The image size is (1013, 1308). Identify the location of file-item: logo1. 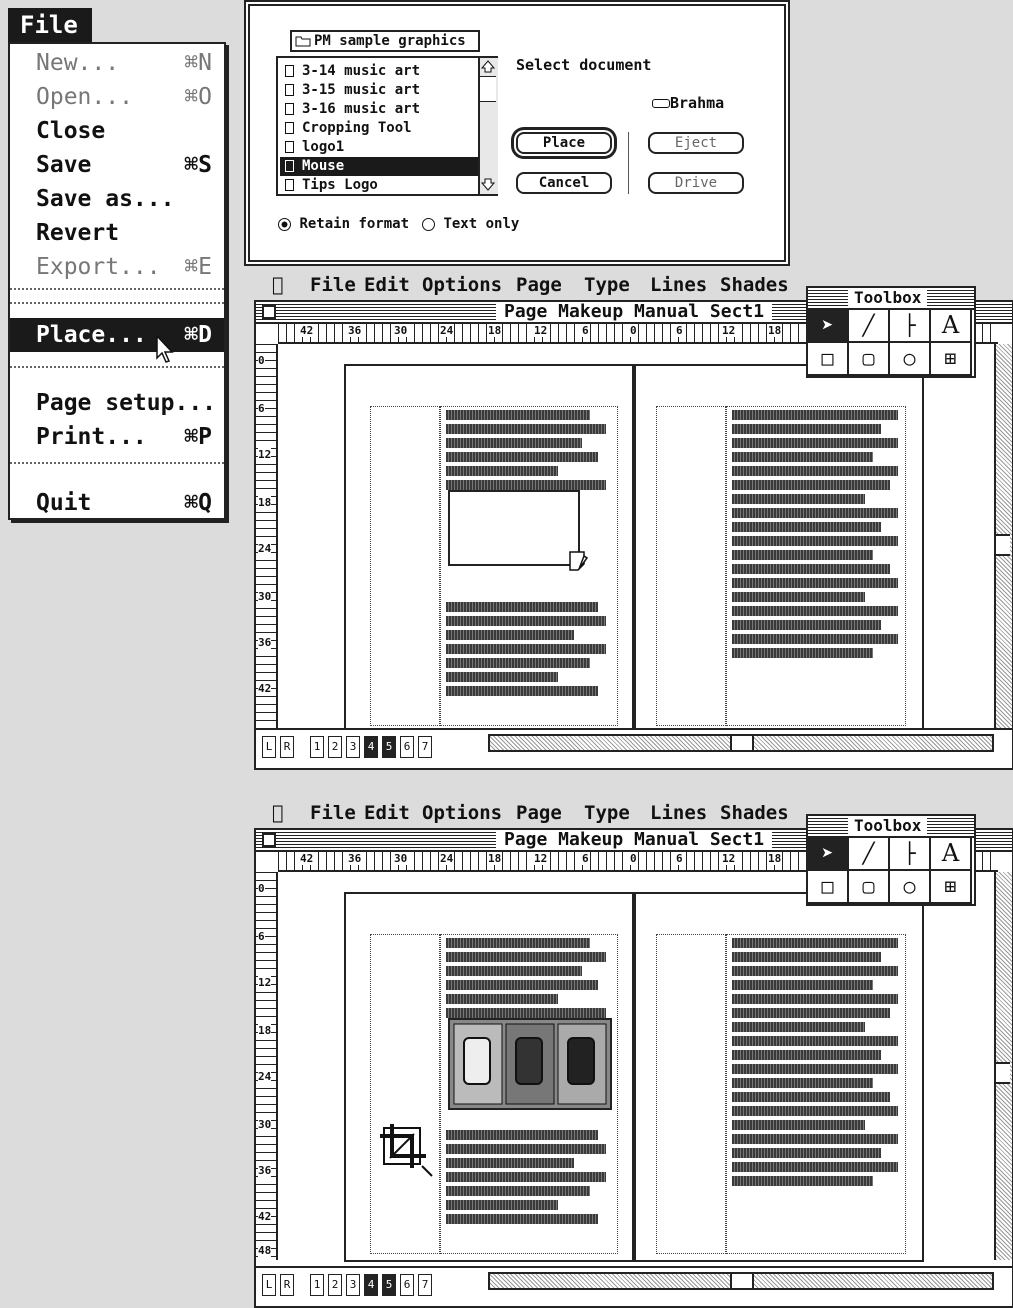
(380, 147).